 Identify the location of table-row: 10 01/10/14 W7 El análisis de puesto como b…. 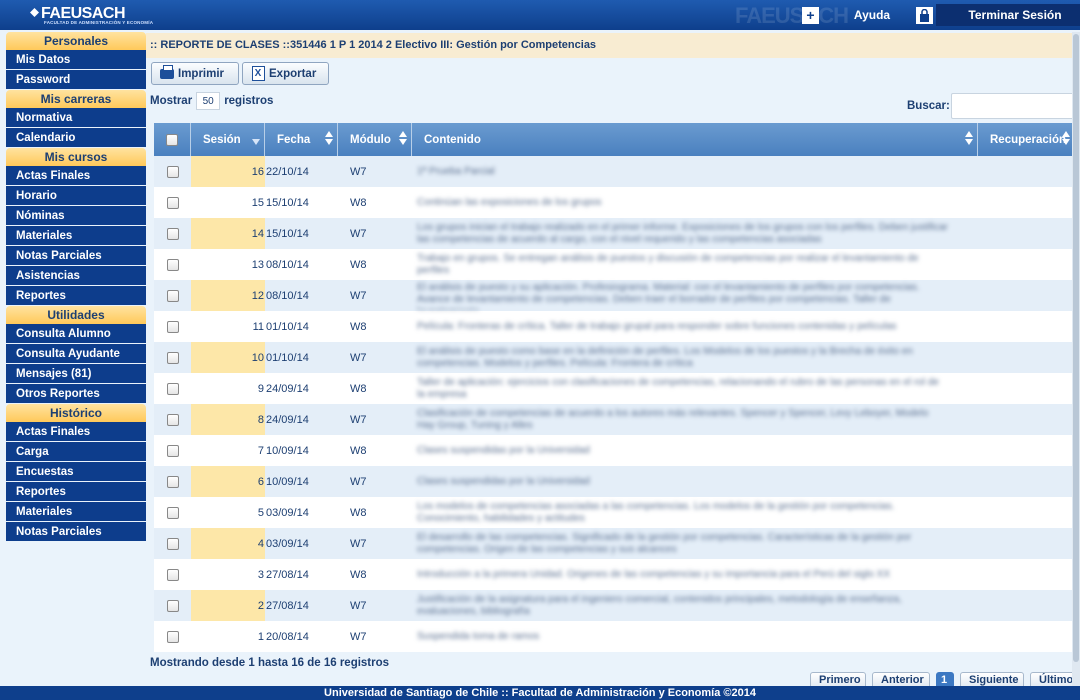
(614, 357).